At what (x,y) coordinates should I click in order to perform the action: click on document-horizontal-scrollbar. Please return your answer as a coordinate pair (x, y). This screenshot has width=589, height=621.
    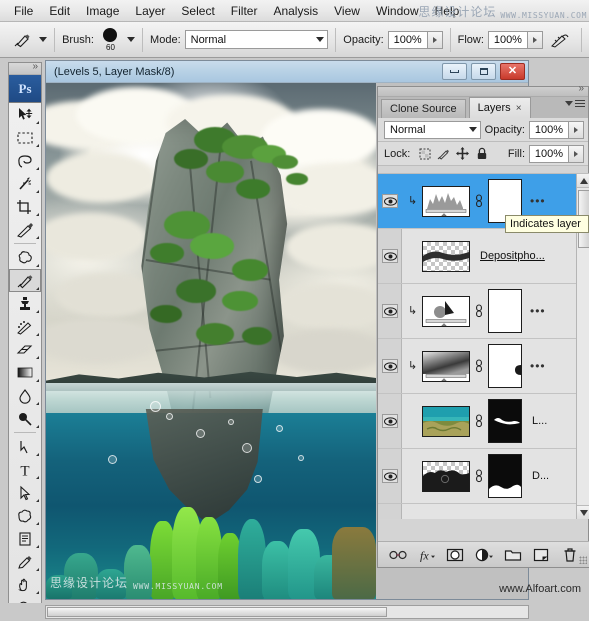
    Looking at the image, I should click on (287, 612).